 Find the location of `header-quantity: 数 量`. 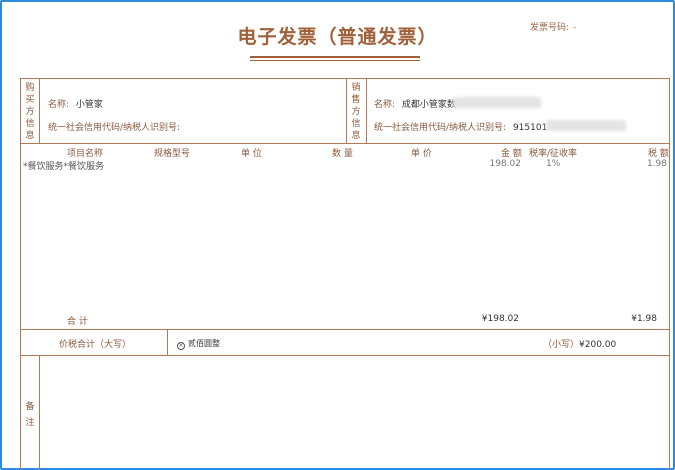

header-quantity: 数 量 is located at coordinates (342, 154).